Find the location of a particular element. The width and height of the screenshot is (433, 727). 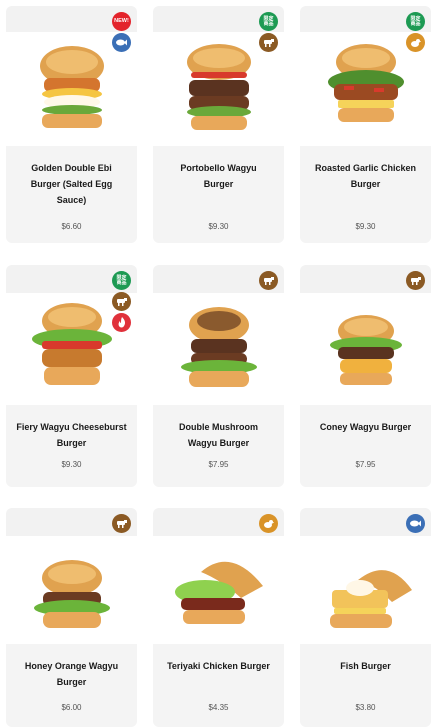

product-info: Fish Burger $3.80 is located at coordinates (365, 685).